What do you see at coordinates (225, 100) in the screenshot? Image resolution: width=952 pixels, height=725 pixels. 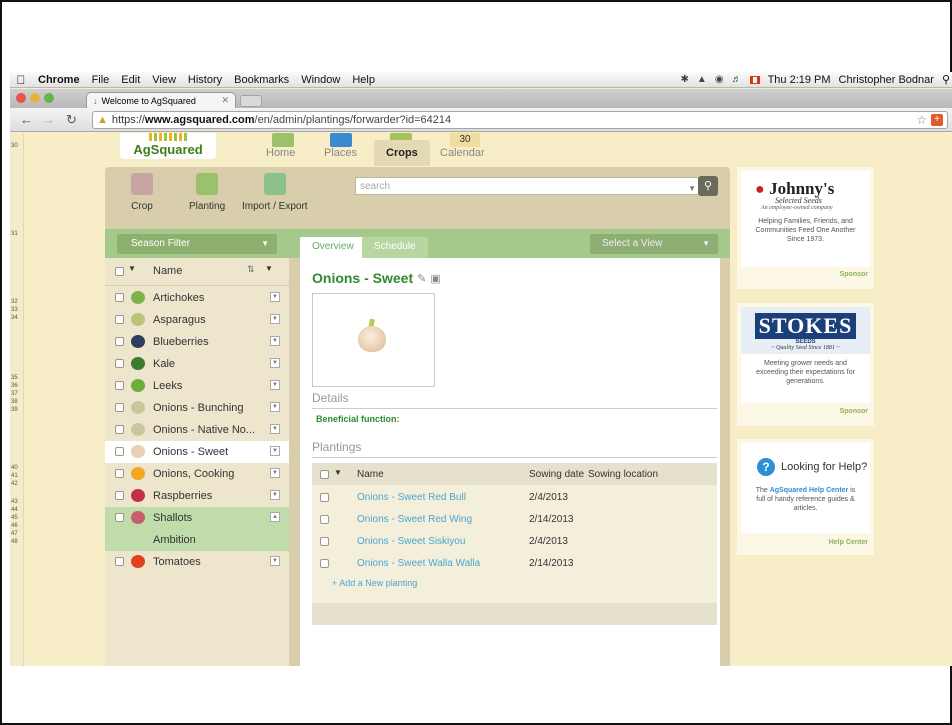 I see `close-tab-icon: ✕` at bounding box center [225, 100].